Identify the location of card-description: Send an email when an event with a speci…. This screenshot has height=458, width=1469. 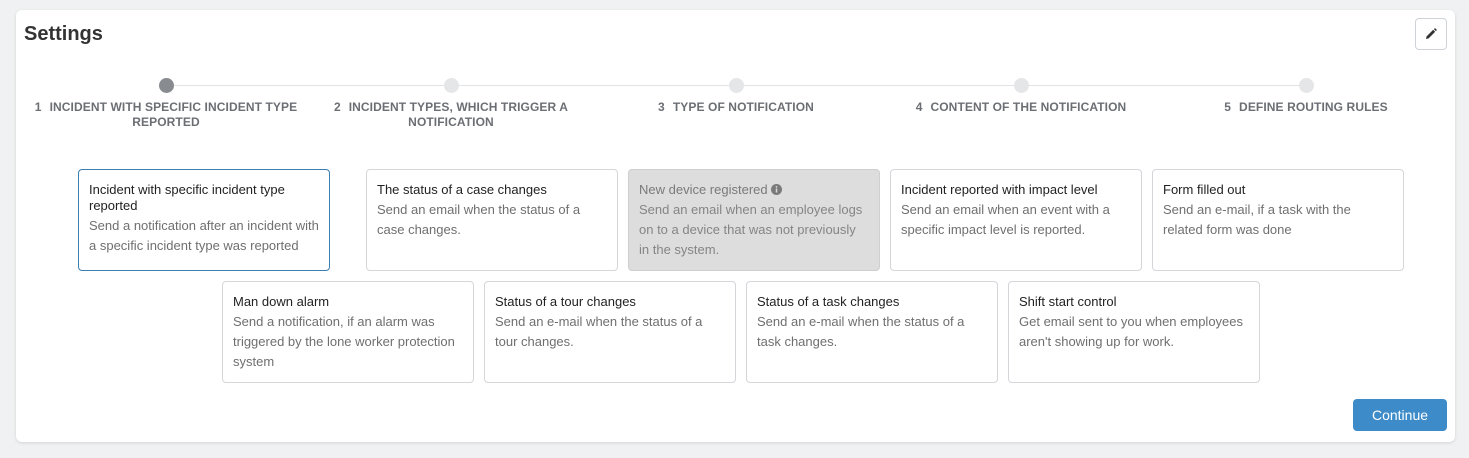
(1005, 219).